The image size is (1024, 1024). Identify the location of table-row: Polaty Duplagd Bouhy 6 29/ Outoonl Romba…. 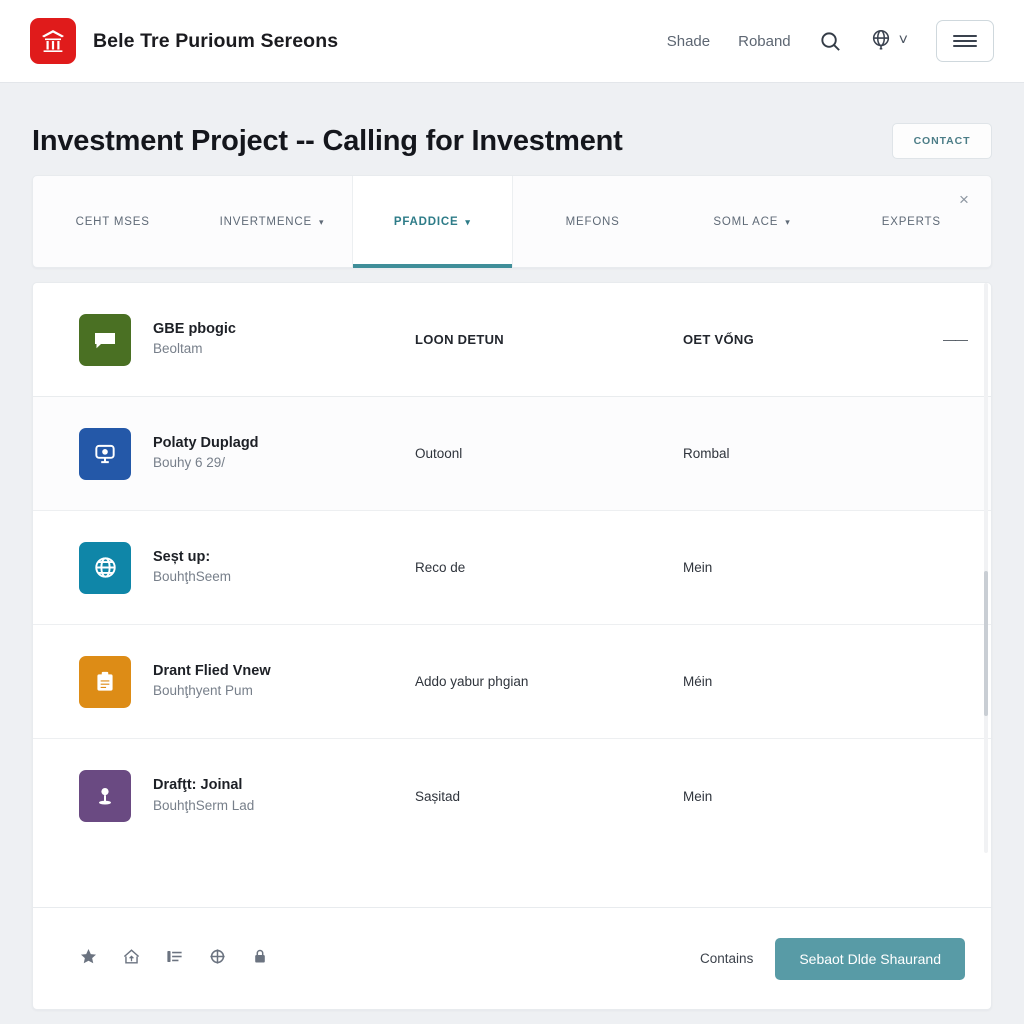
(512, 454).